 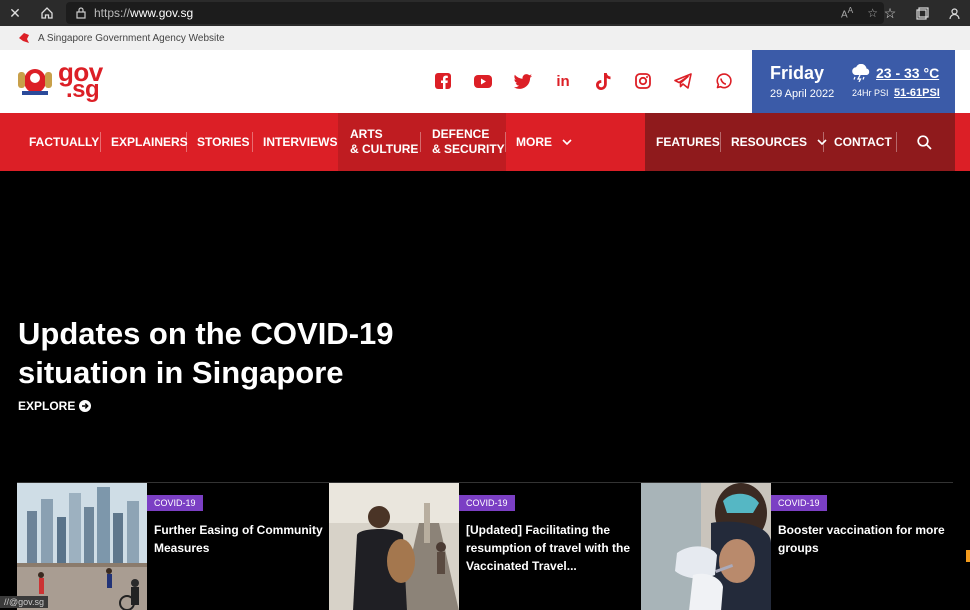 What do you see at coordinates (15, 13) in the screenshot?
I see `close-tab-icon: ✕` at bounding box center [15, 13].